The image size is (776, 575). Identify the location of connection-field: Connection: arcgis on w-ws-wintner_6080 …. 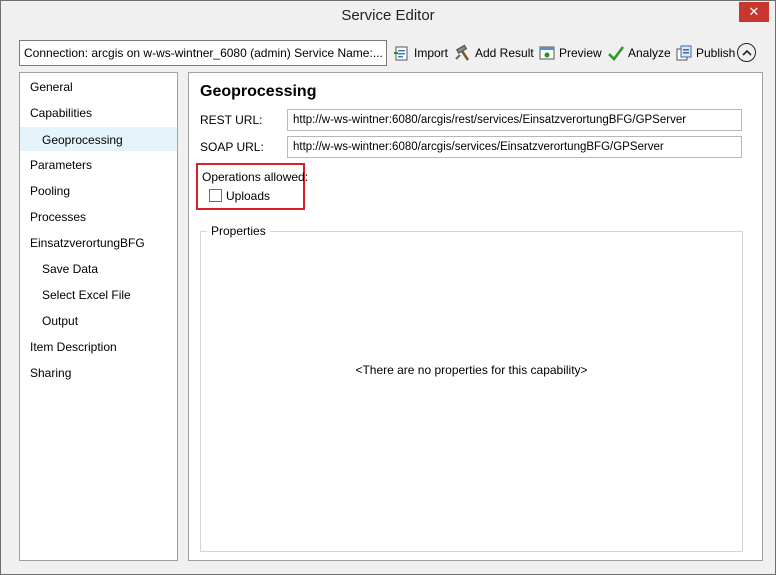
(203, 53).